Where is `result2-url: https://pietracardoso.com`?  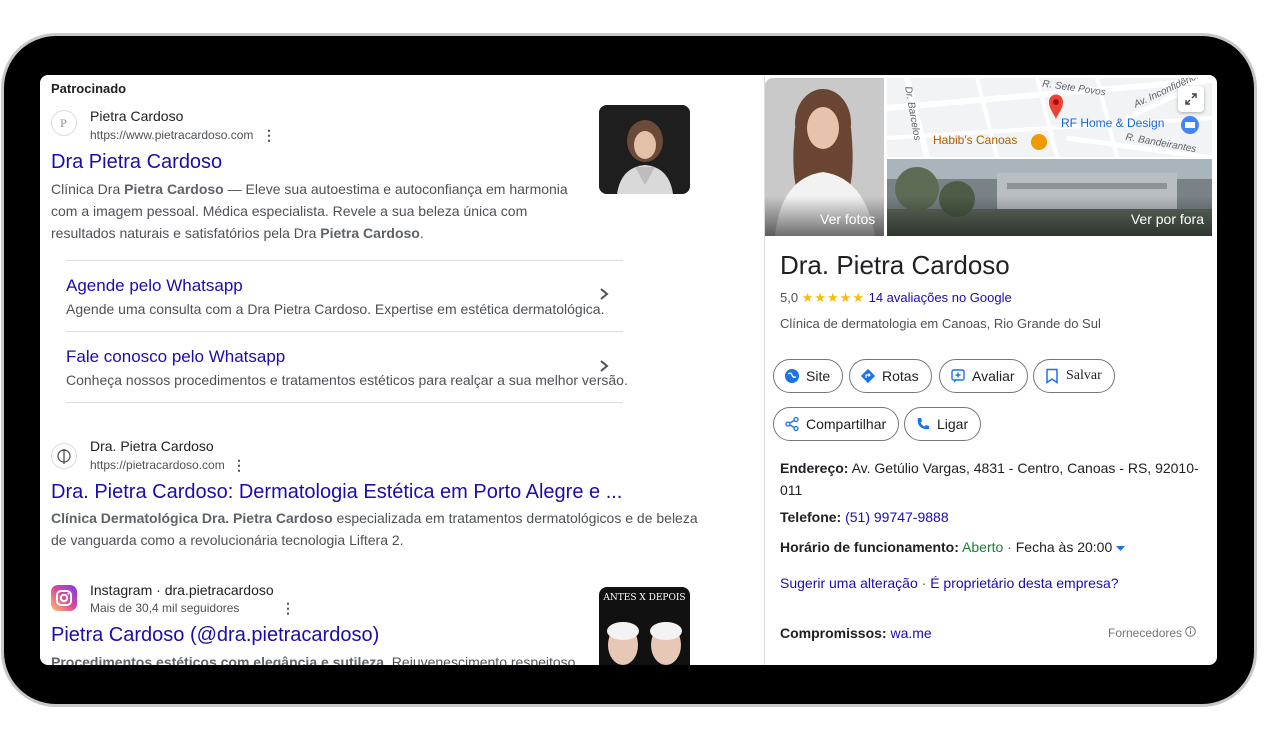 result2-url: https://pietracardoso.com is located at coordinates (157, 465).